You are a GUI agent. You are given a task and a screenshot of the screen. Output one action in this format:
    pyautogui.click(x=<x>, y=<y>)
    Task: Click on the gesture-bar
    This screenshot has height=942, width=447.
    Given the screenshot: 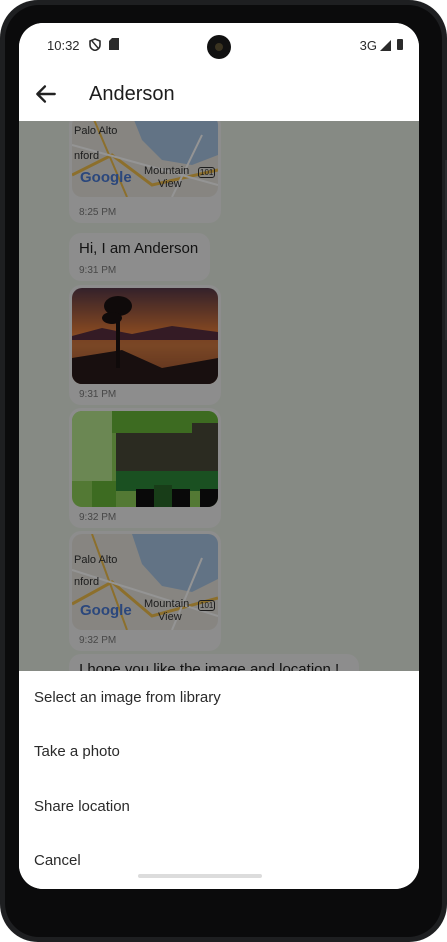 What is the action you would take?
    pyautogui.click(x=200, y=876)
    